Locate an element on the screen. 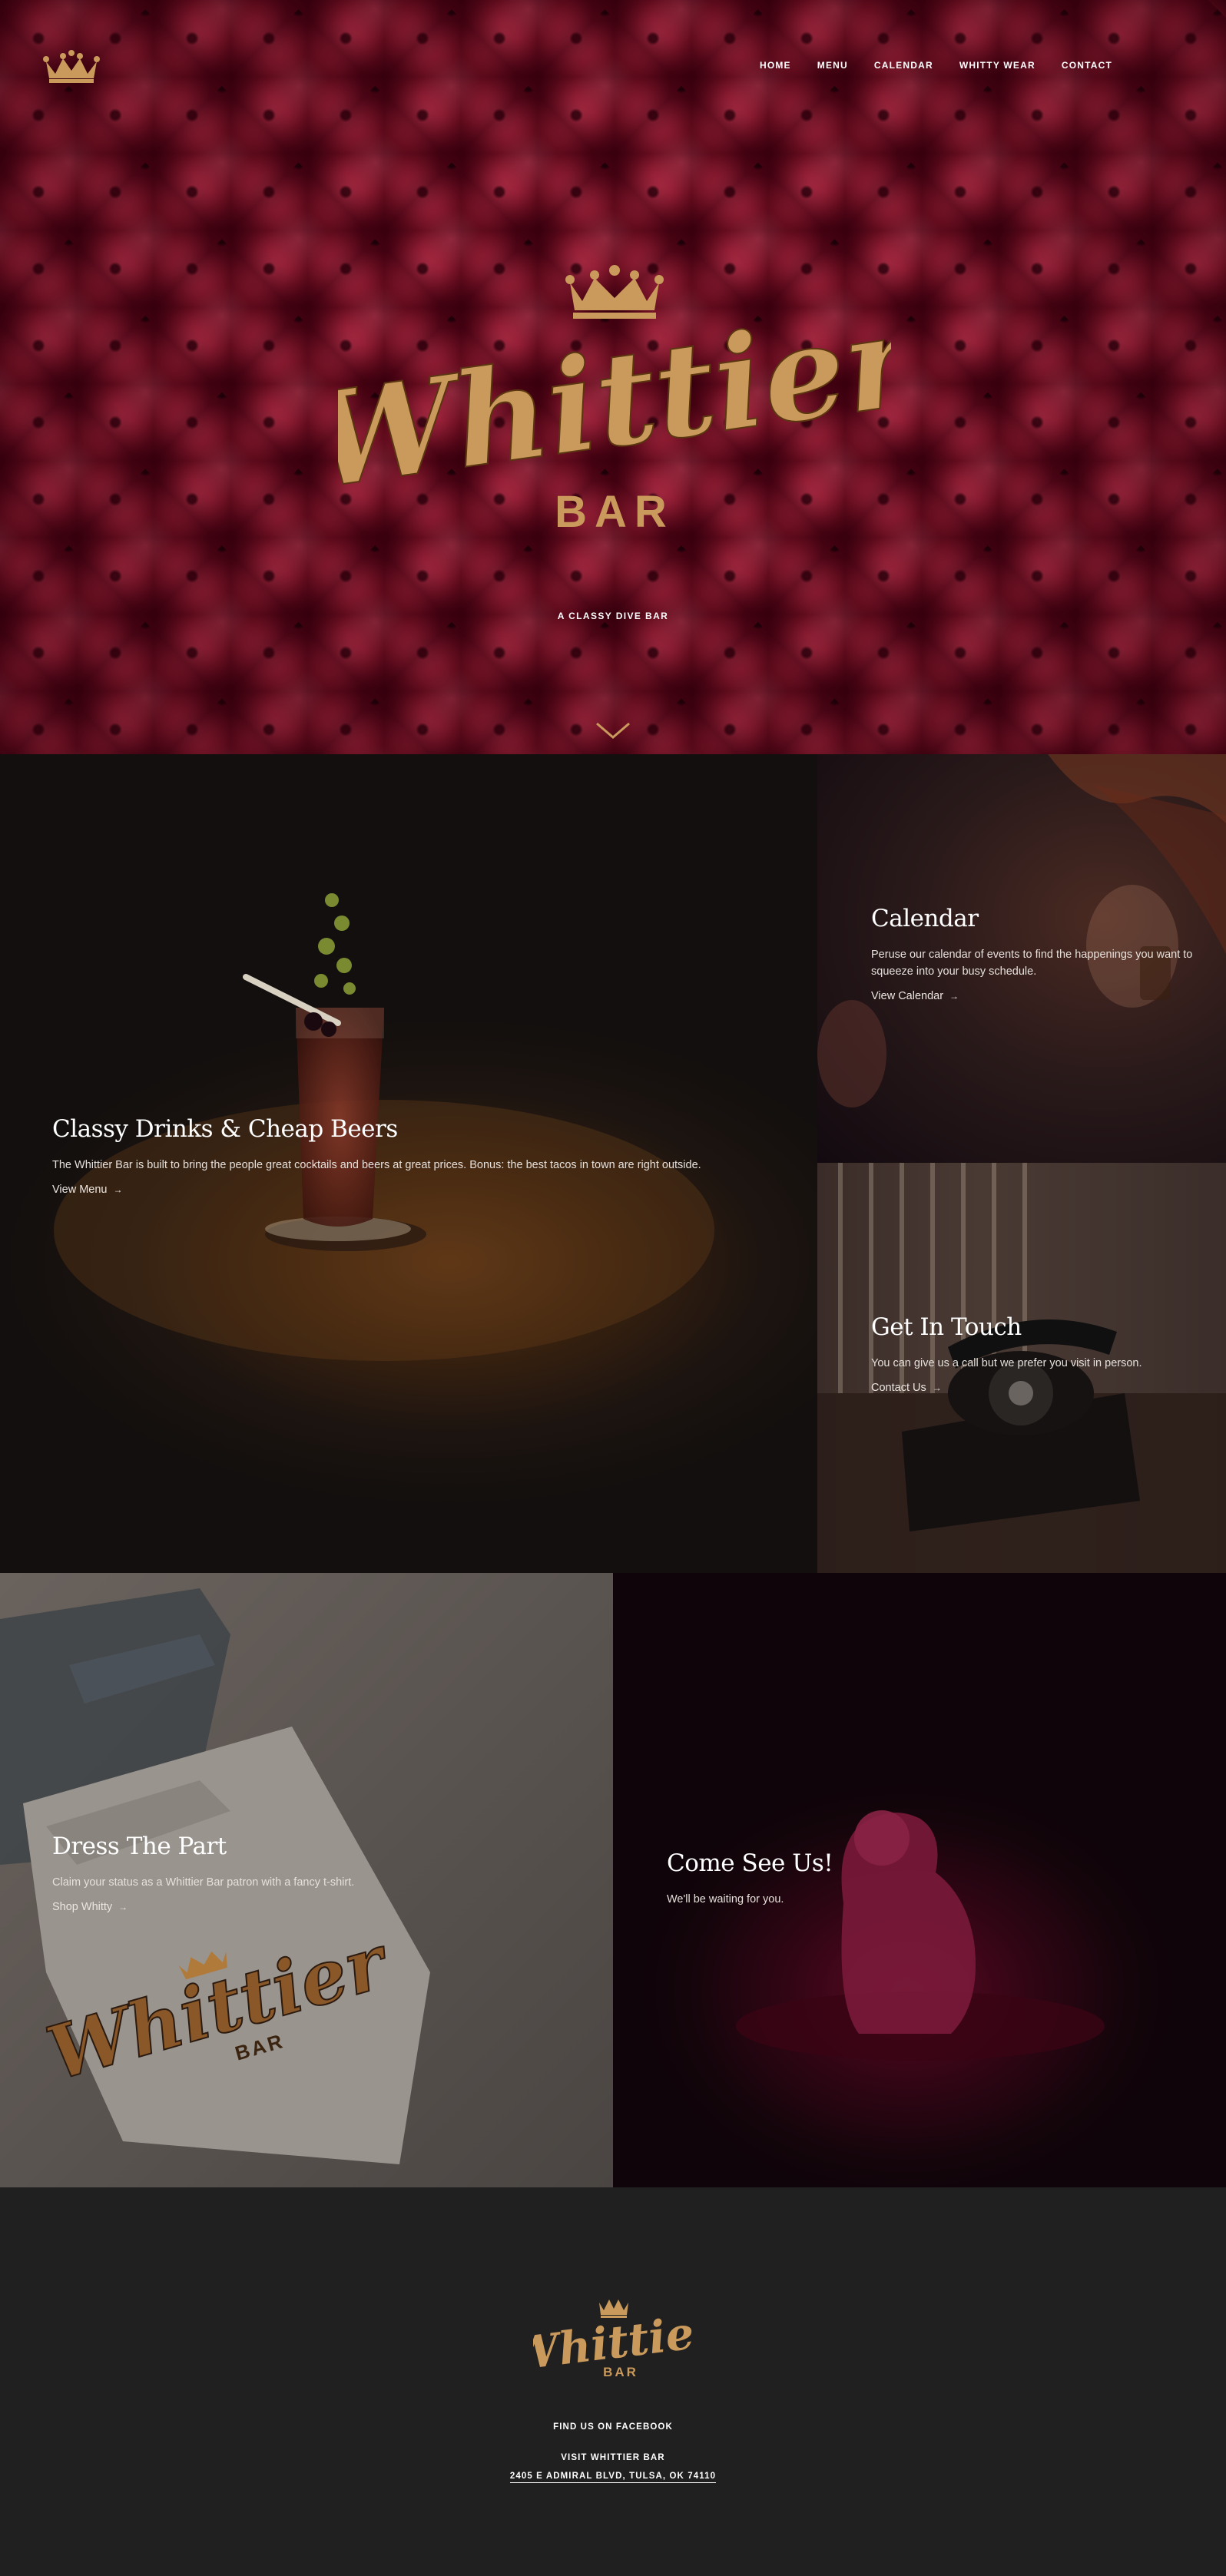 The height and width of the screenshot is (2576, 1226). shop-whitty-link: Shop Whitty → is located at coordinates (90, 1907).